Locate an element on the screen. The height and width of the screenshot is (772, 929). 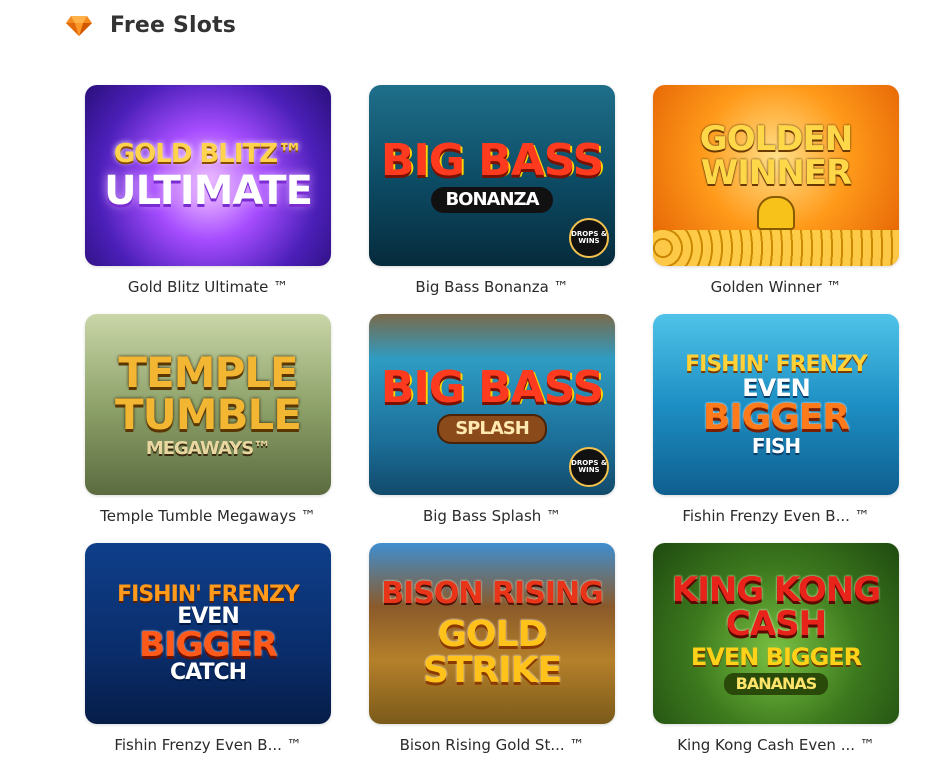
section-title: Free Slots is located at coordinates (173, 25).